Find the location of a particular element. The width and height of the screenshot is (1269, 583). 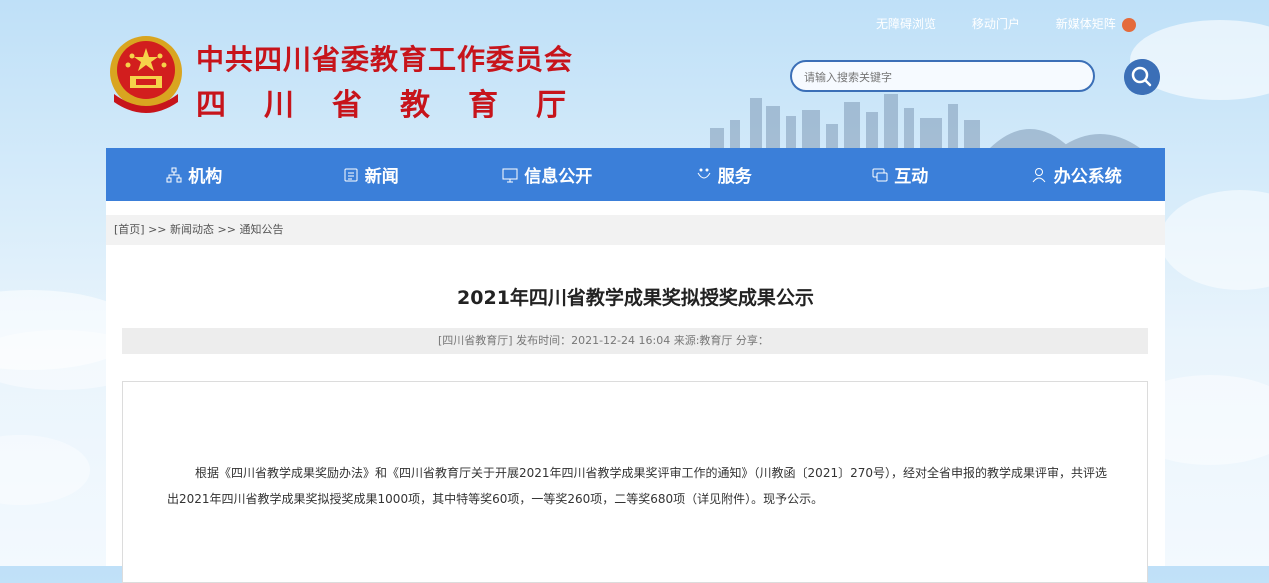

nav-info-label: 信息公开 is located at coordinates (558, 177).